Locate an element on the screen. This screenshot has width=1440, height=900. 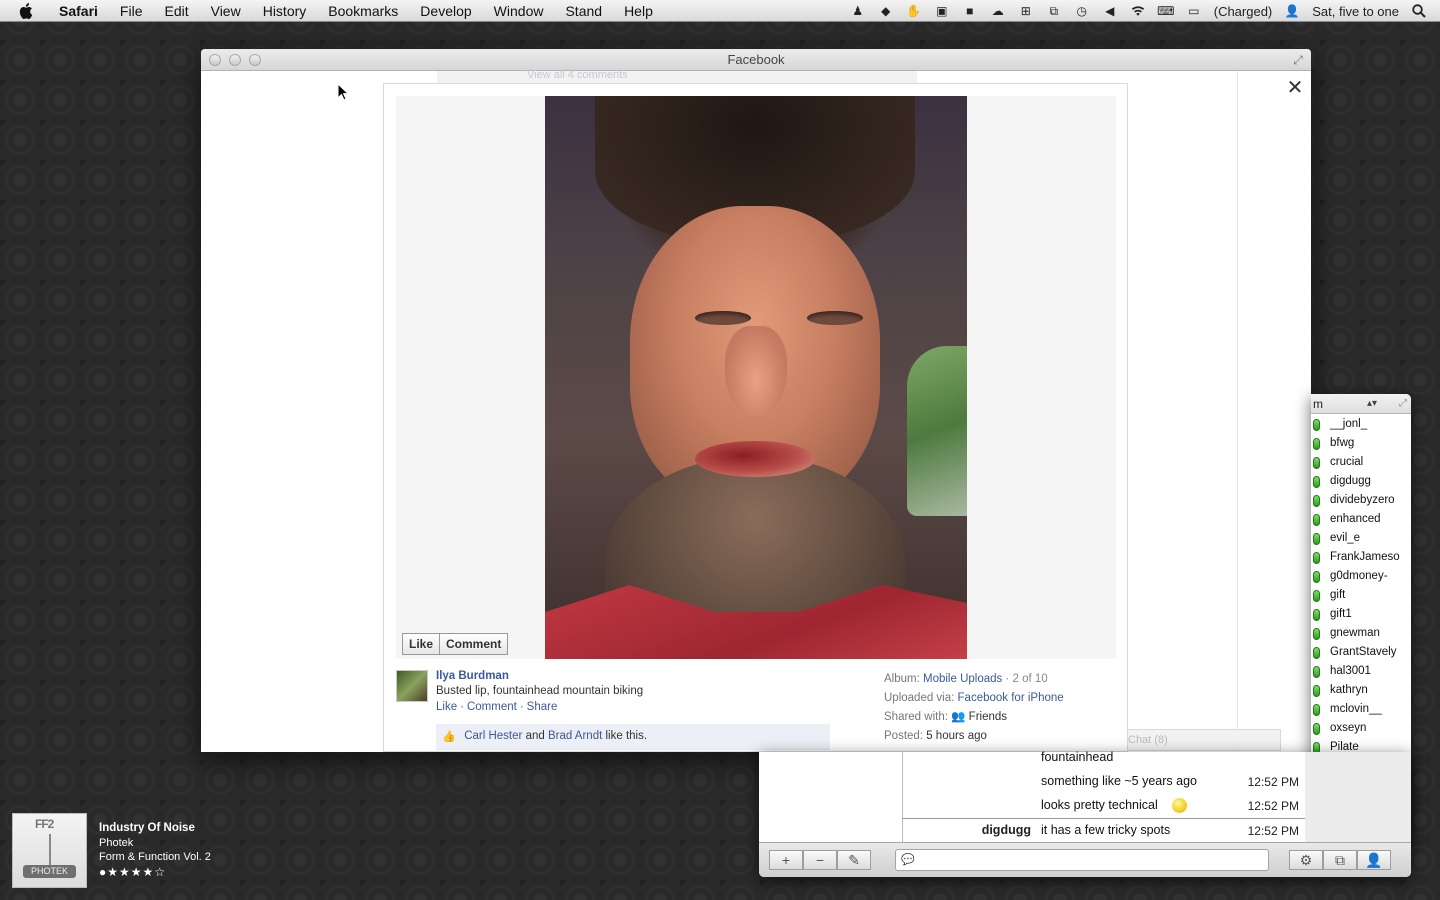
dropbox-icon: ◆ is located at coordinates (886, 11).